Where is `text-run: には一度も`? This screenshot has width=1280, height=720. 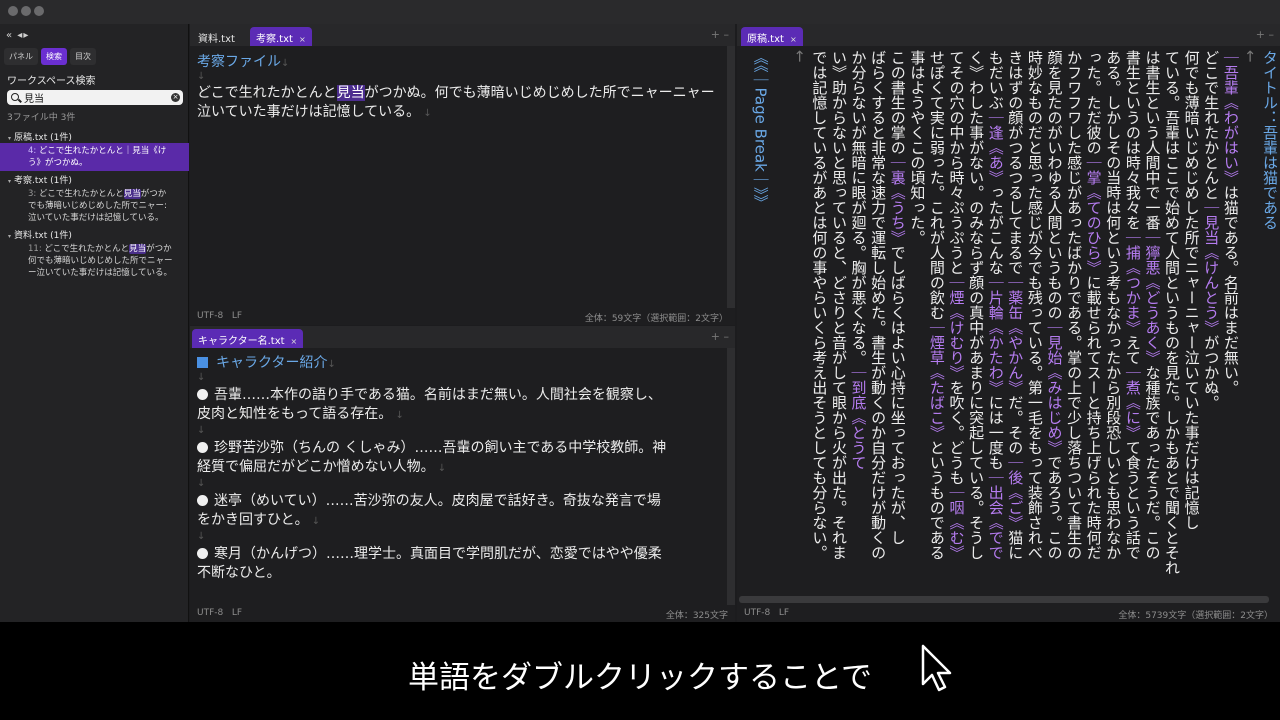 text-run: には一度も is located at coordinates (995, 432).